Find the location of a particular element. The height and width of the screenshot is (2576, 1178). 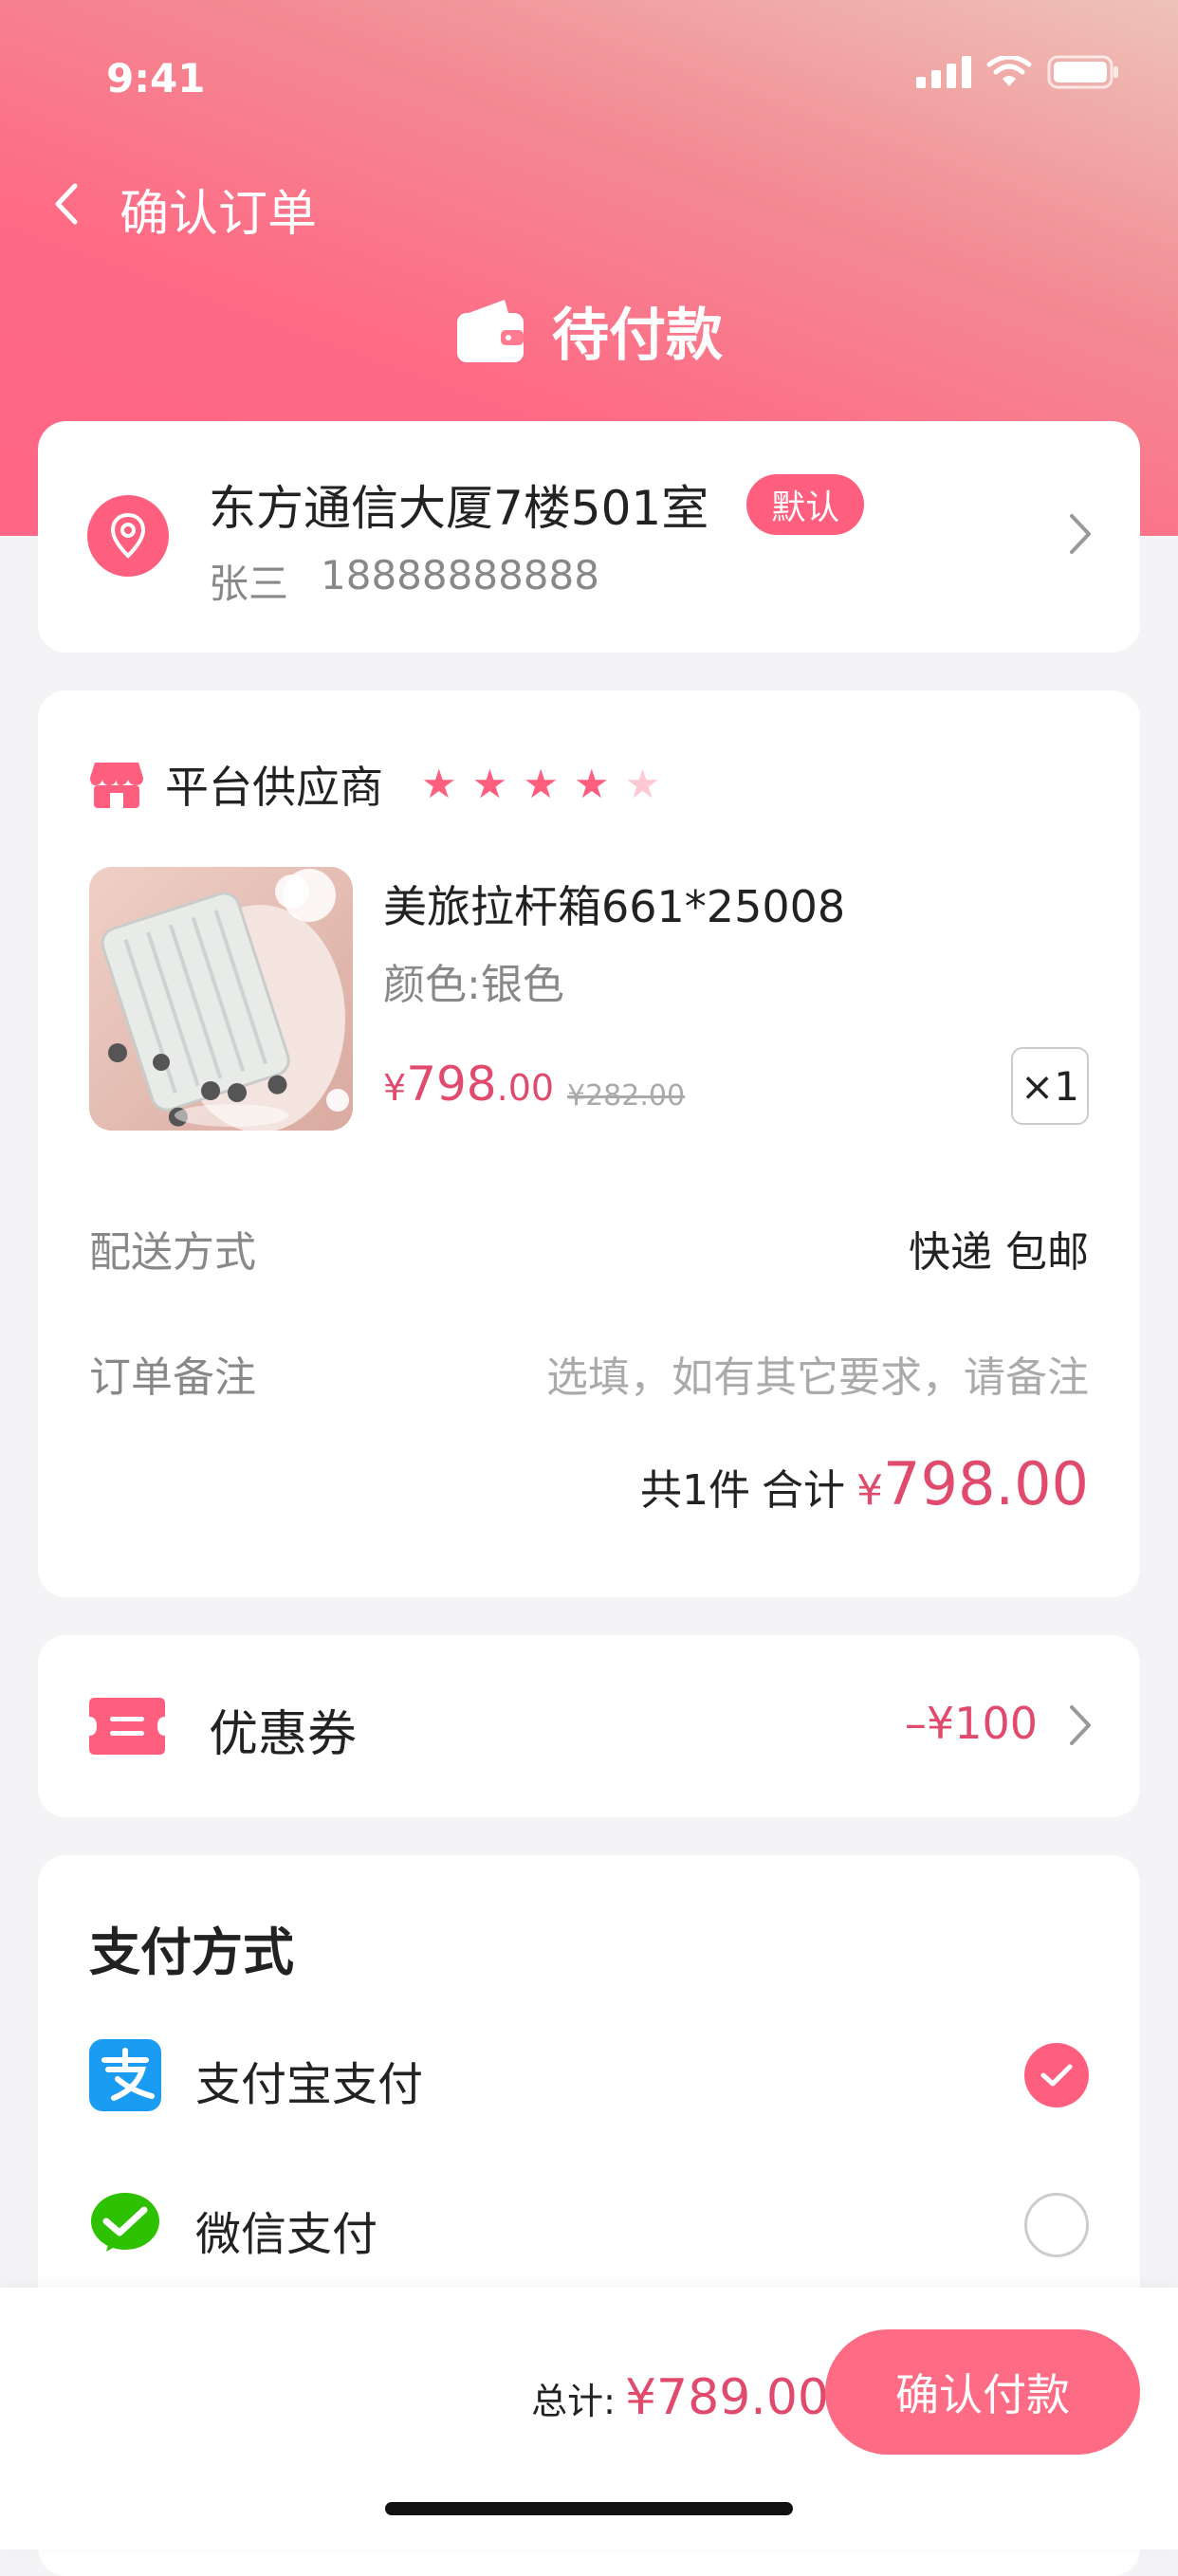

checkmark-icon is located at coordinates (1056, 2075).